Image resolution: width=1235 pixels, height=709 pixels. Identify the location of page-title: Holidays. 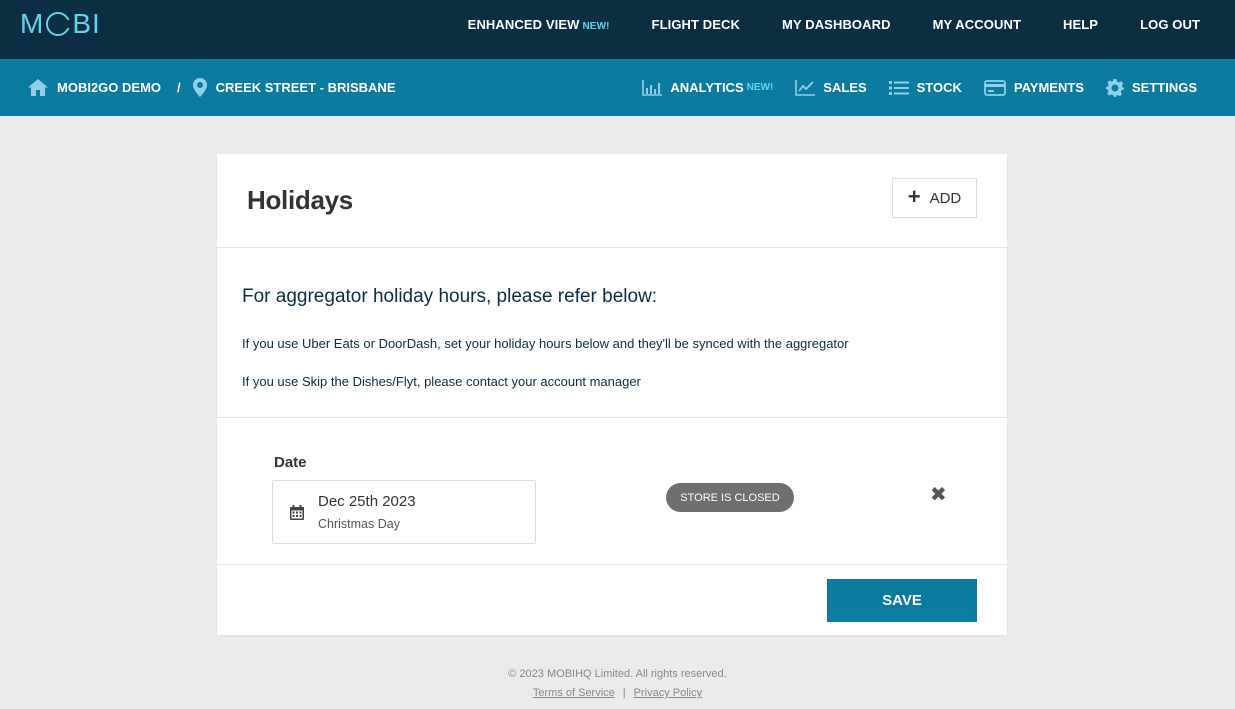
(300, 200).